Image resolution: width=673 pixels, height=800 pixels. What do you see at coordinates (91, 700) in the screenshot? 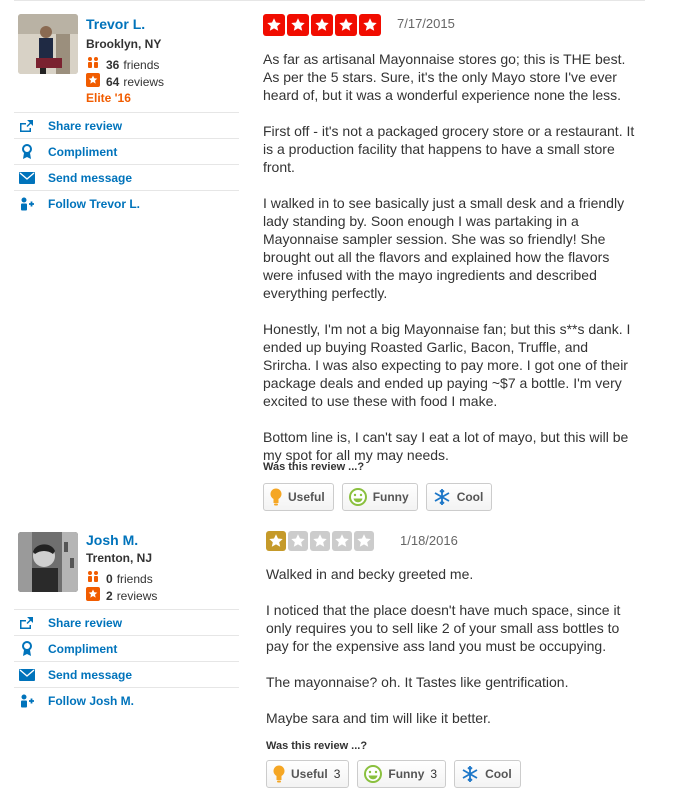
I see `follow-user-label: Follow Josh M.` at bounding box center [91, 700].